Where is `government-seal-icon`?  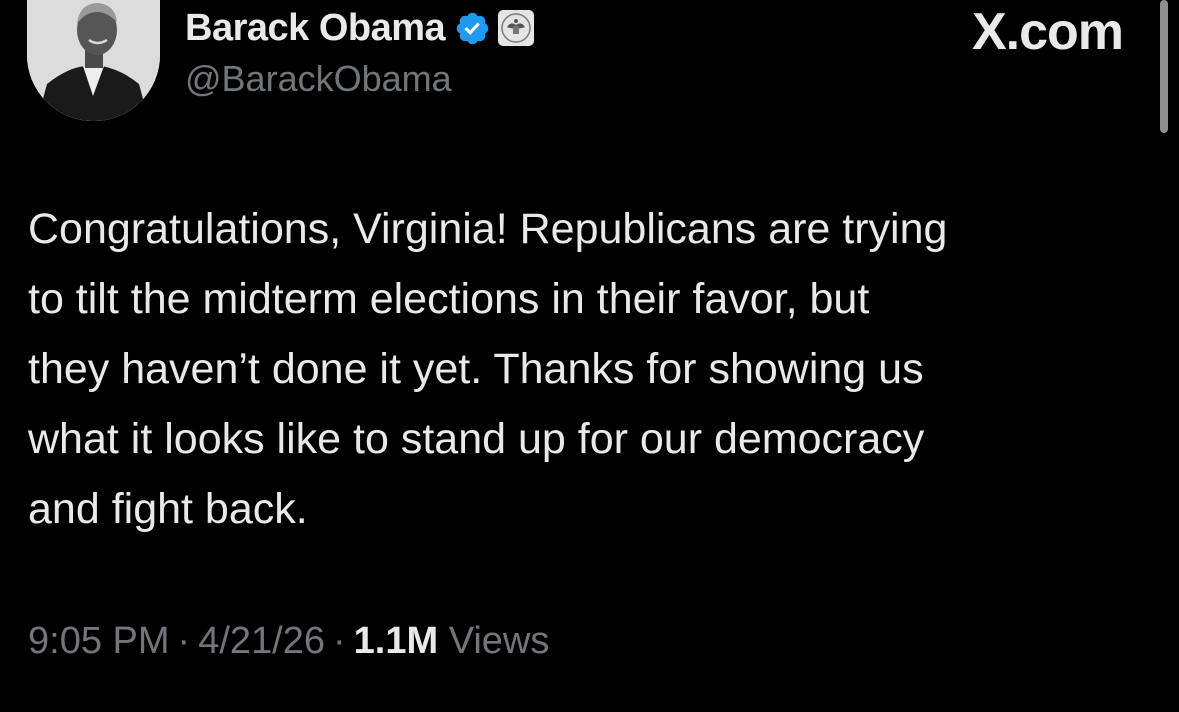
government-seal-icon is located at coordinates (516, 28).